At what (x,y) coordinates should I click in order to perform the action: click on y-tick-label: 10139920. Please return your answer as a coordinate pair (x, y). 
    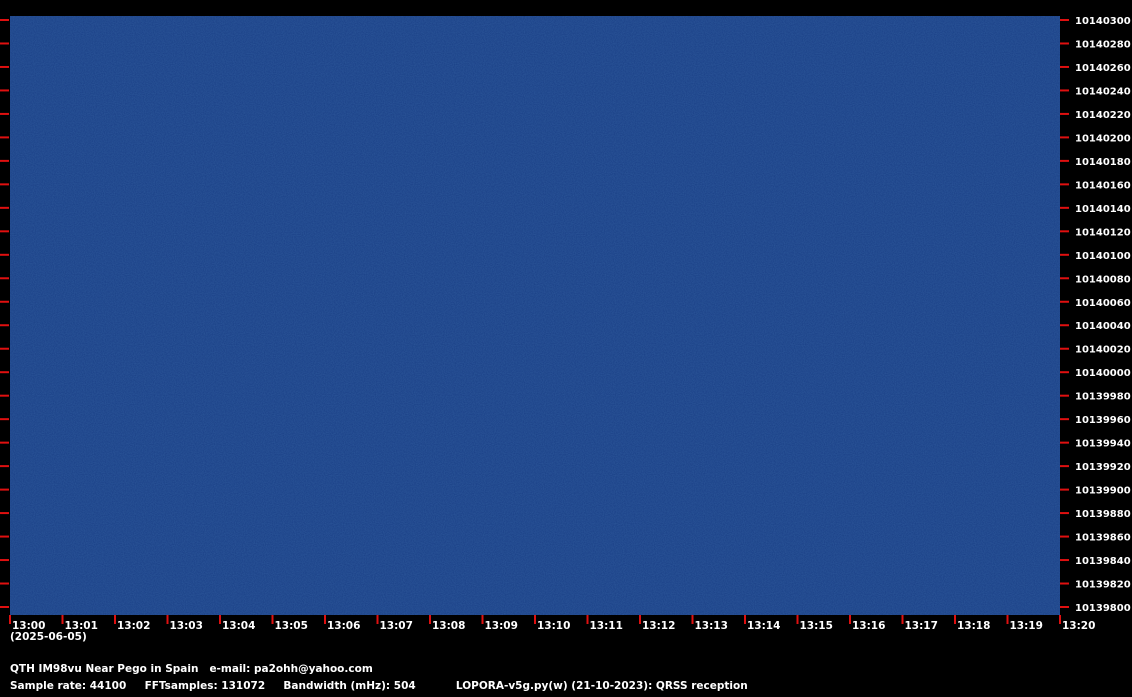
    Looking at the image, I should click on (1103, 467).